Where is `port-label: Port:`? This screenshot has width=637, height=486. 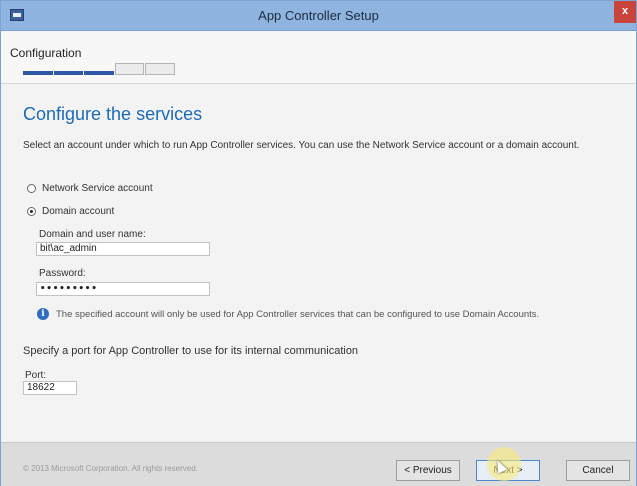
port-label: Port: is located at coordinates (36, 375).